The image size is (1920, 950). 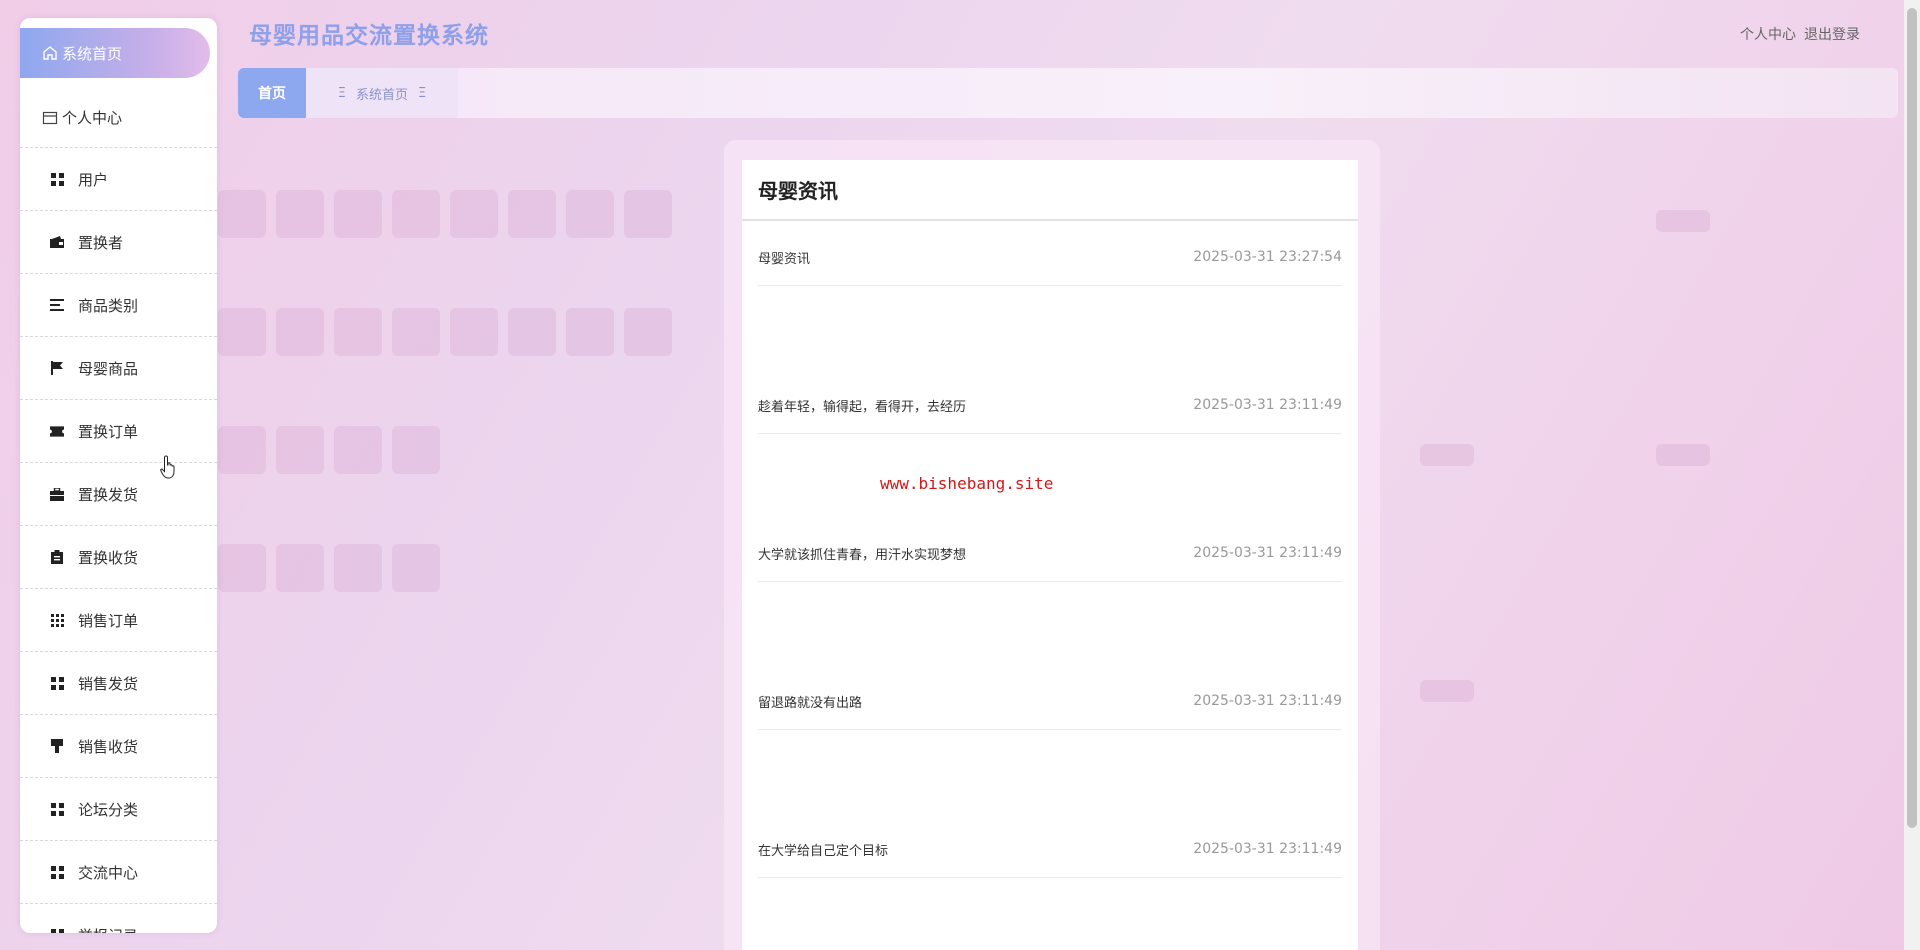 What do you see at coordinates (862, 405) in the screenshot?
I see `news-item-title: 趁着年轻，输得起，看得开，去经历` at bounding box center [862, 405].